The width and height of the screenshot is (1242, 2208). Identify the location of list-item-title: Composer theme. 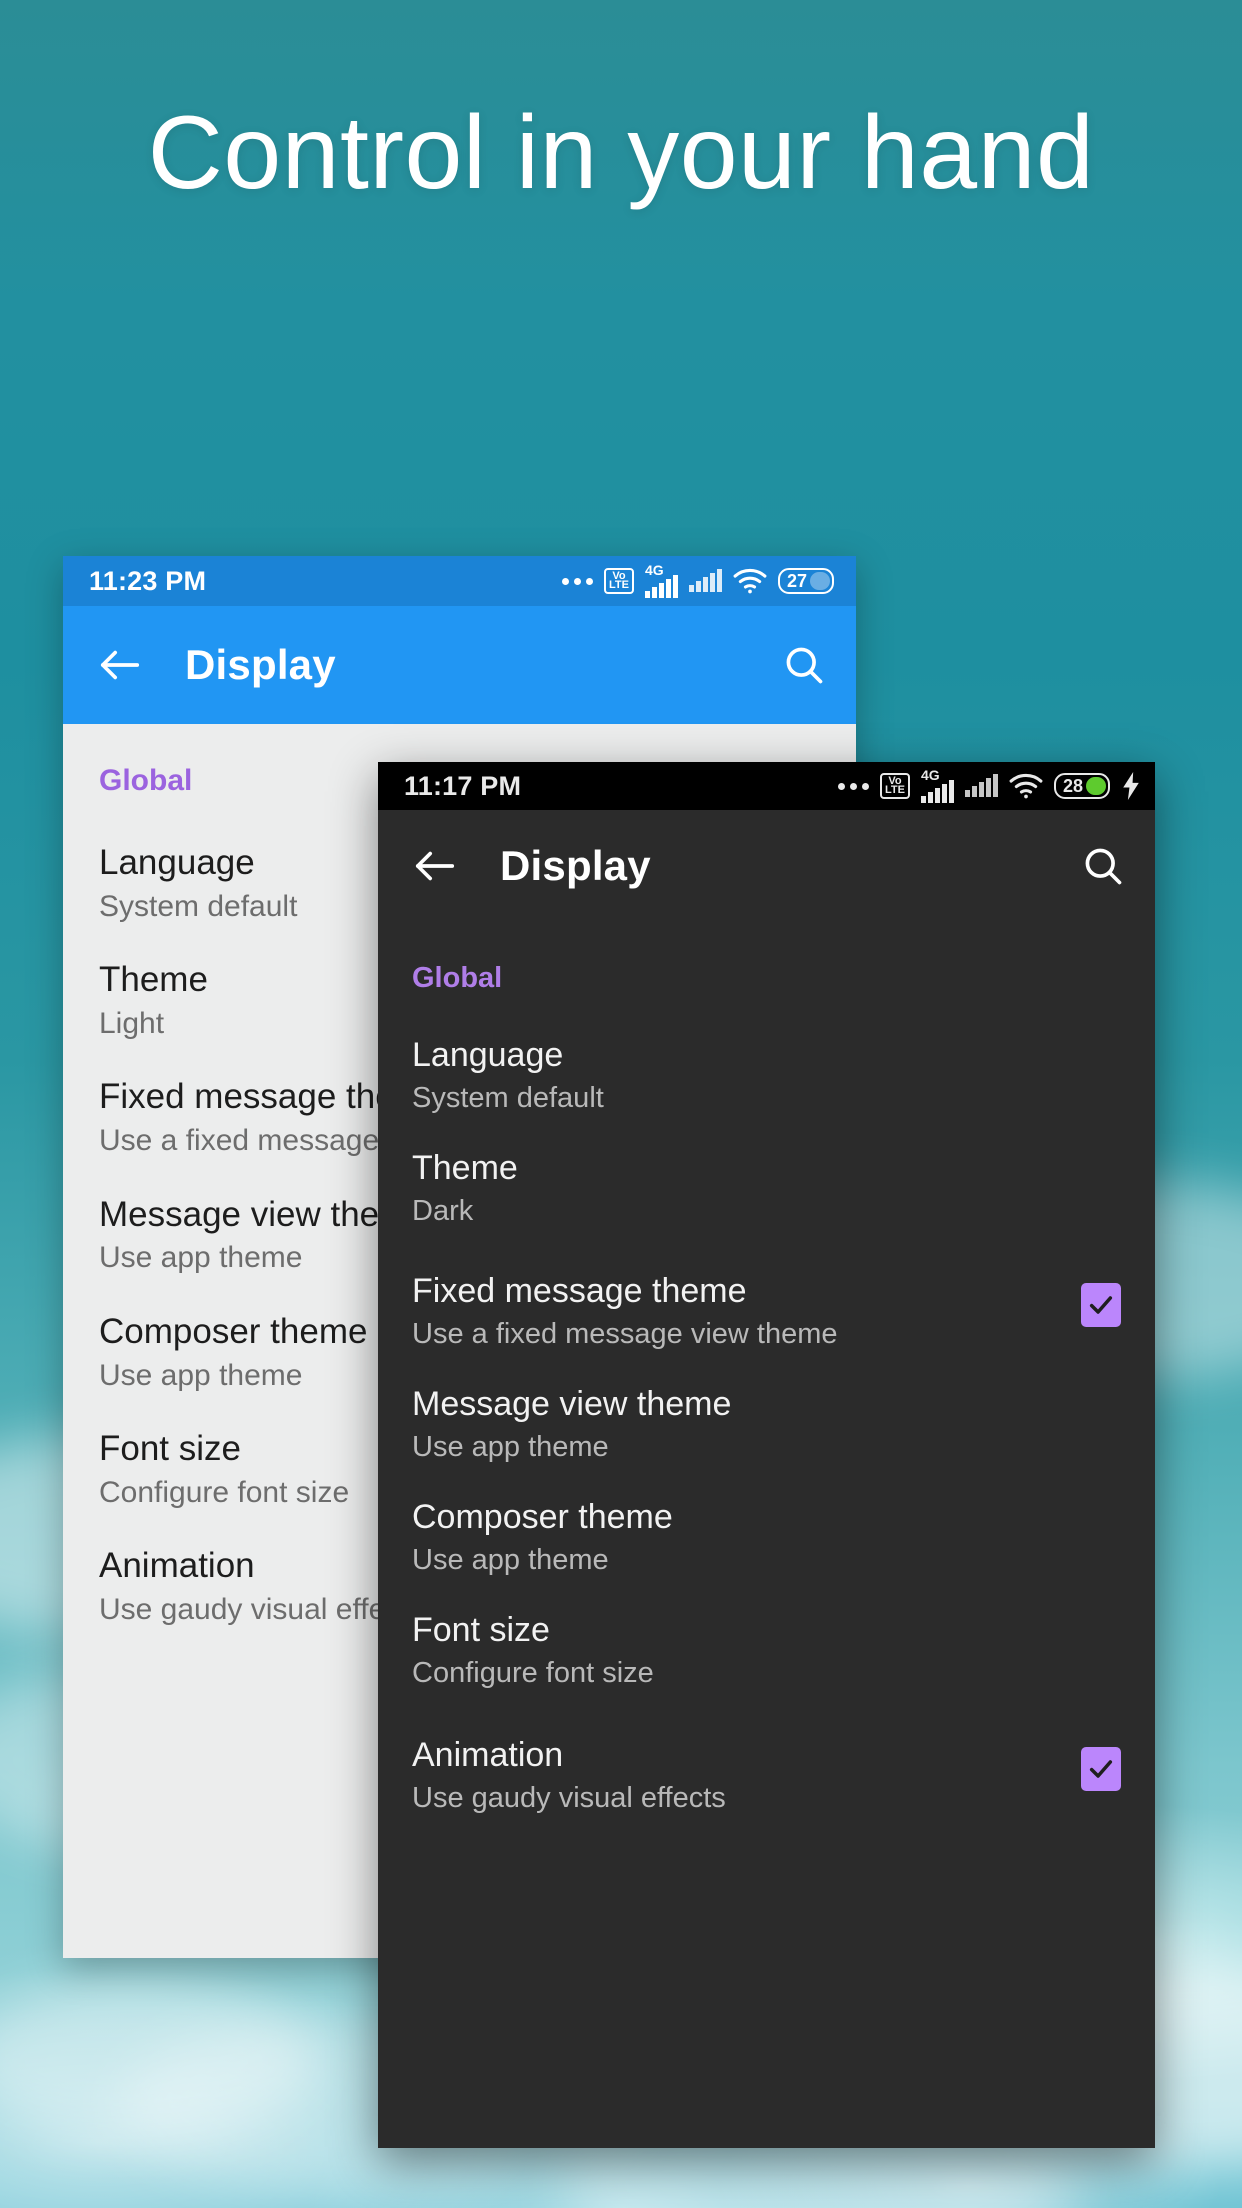
(542, 1517).